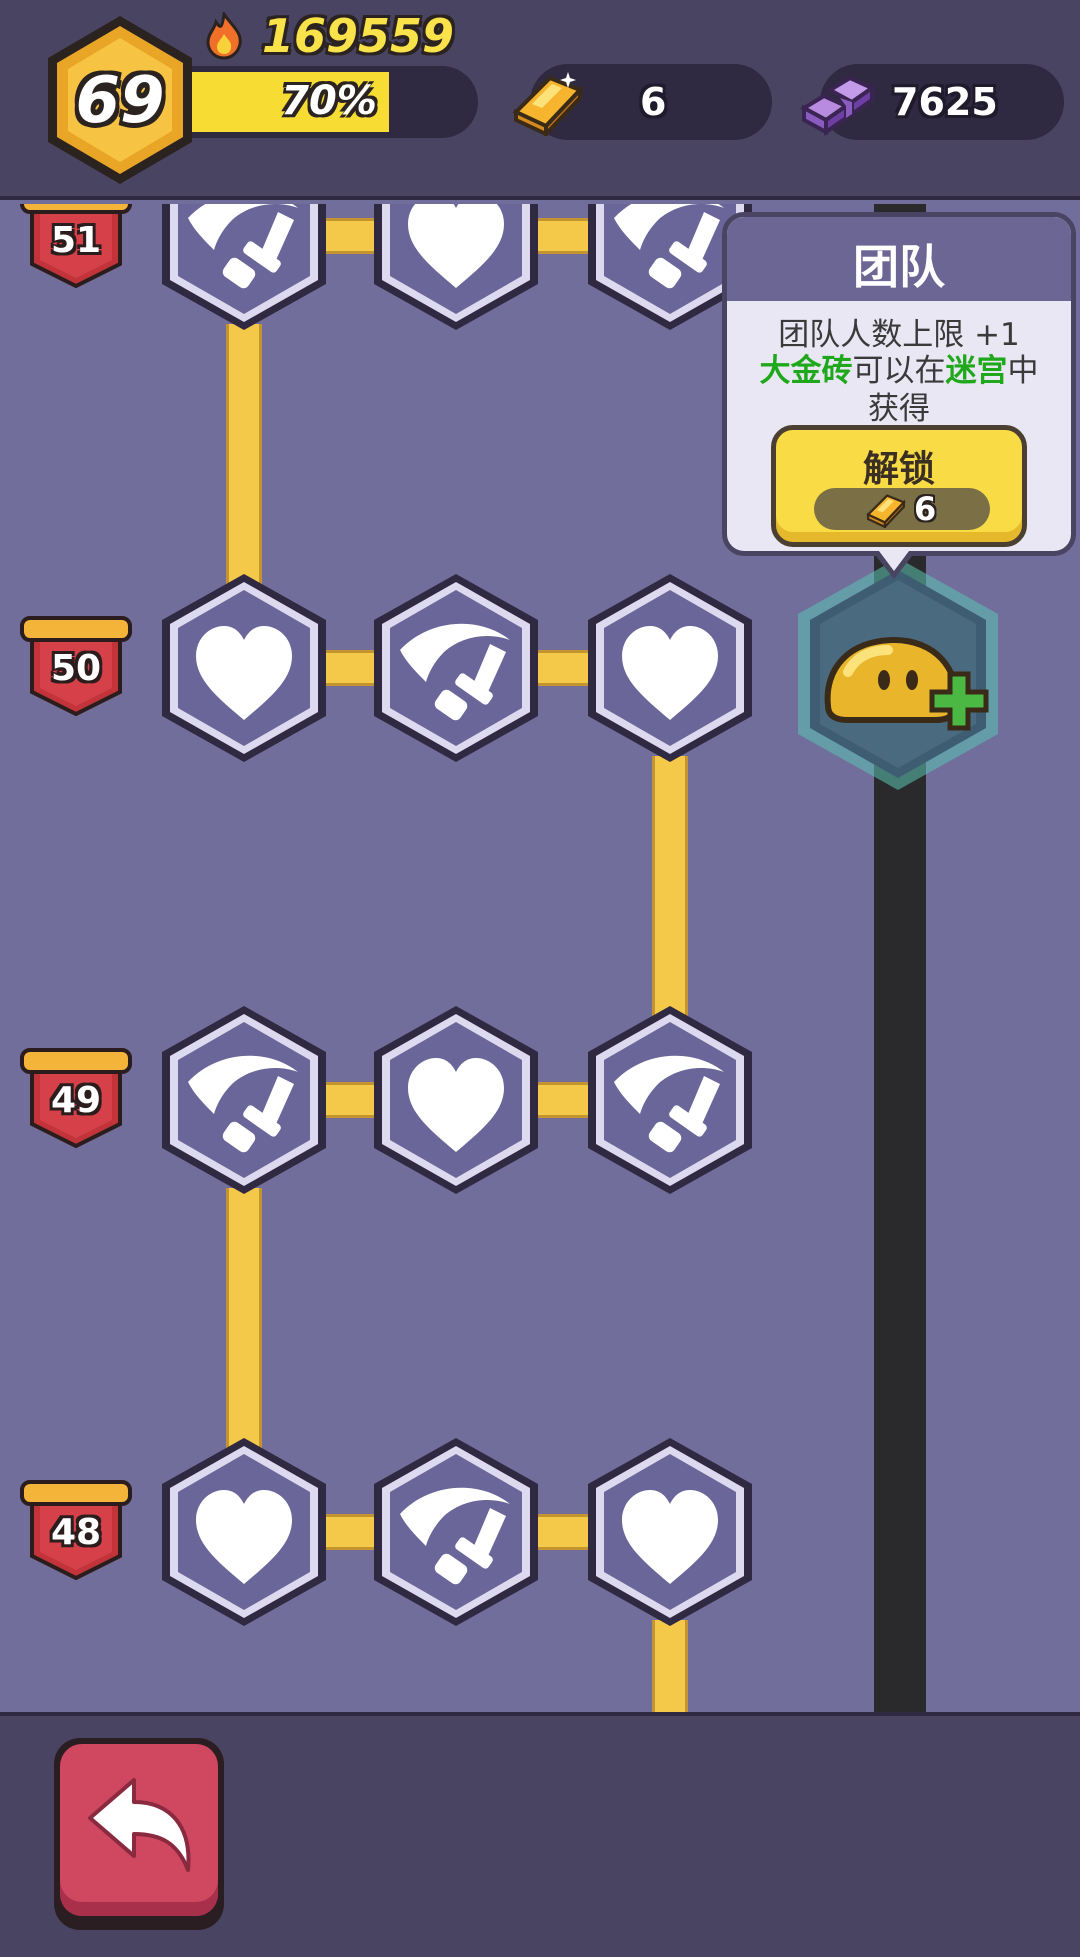 The width and height of the screenshot is (1080, 1957). I want to click on unlock-button: 解锁 6, so click(899, 486).